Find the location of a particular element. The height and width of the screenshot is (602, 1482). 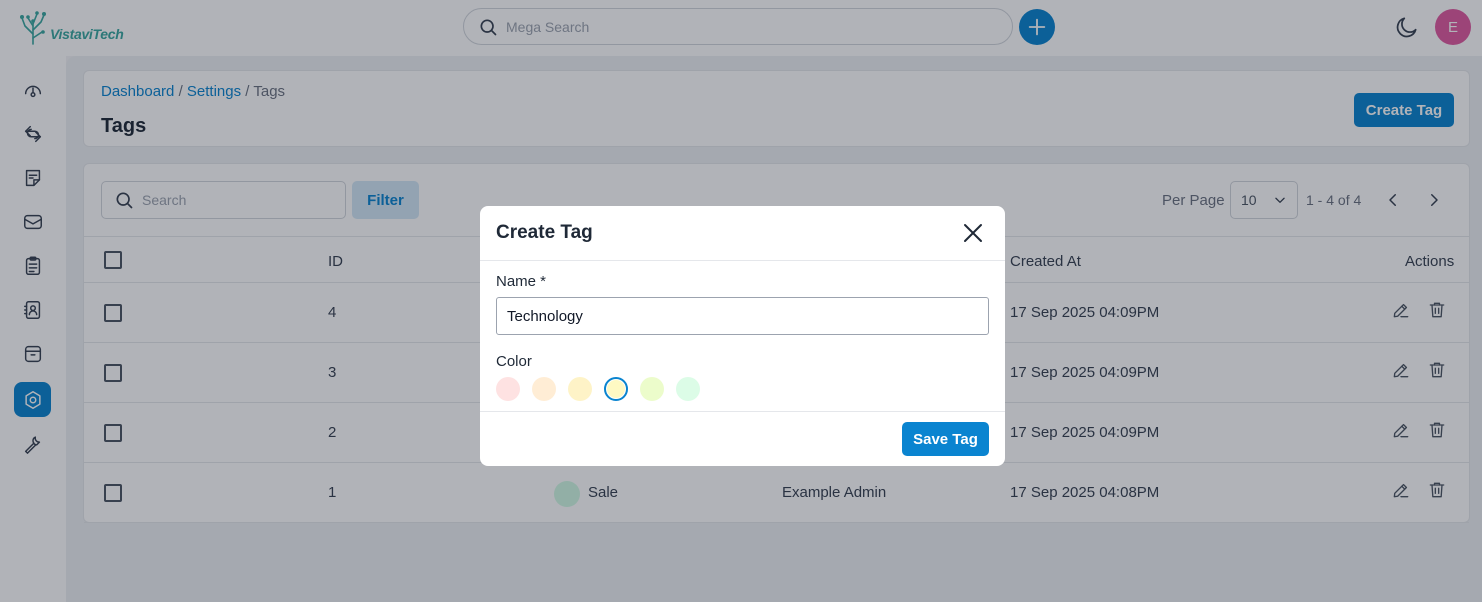

save-tag-button: Save Tag is located at coordinates (945, 439).